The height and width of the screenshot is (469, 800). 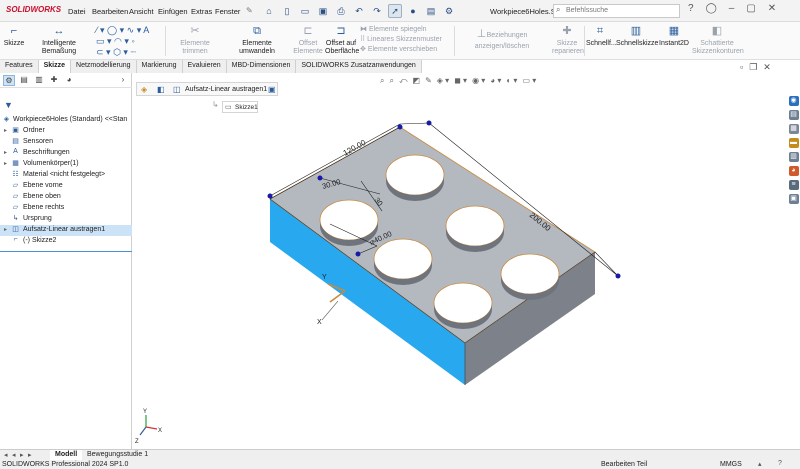 I want to click on folder-icon: ▬, so click(x=793, y=143).